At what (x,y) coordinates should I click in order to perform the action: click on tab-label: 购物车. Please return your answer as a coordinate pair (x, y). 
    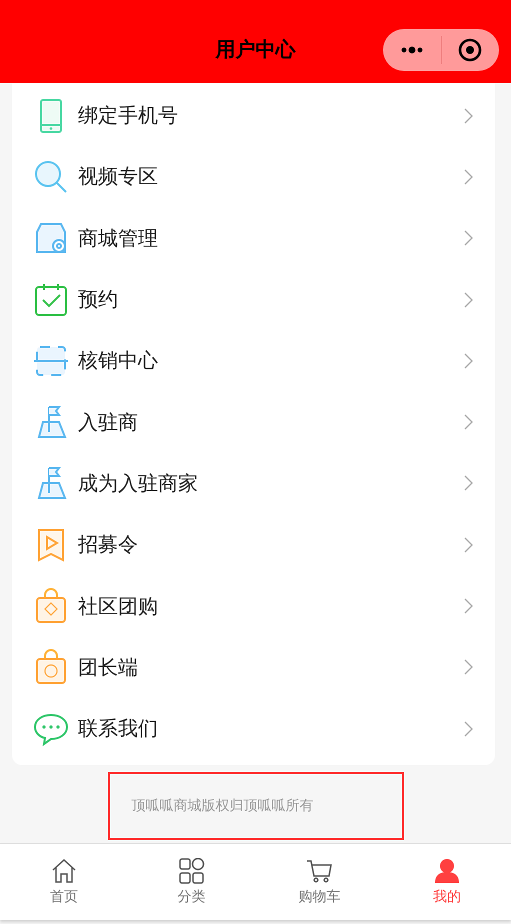
    Looking at the image, I should click on (319, 897).